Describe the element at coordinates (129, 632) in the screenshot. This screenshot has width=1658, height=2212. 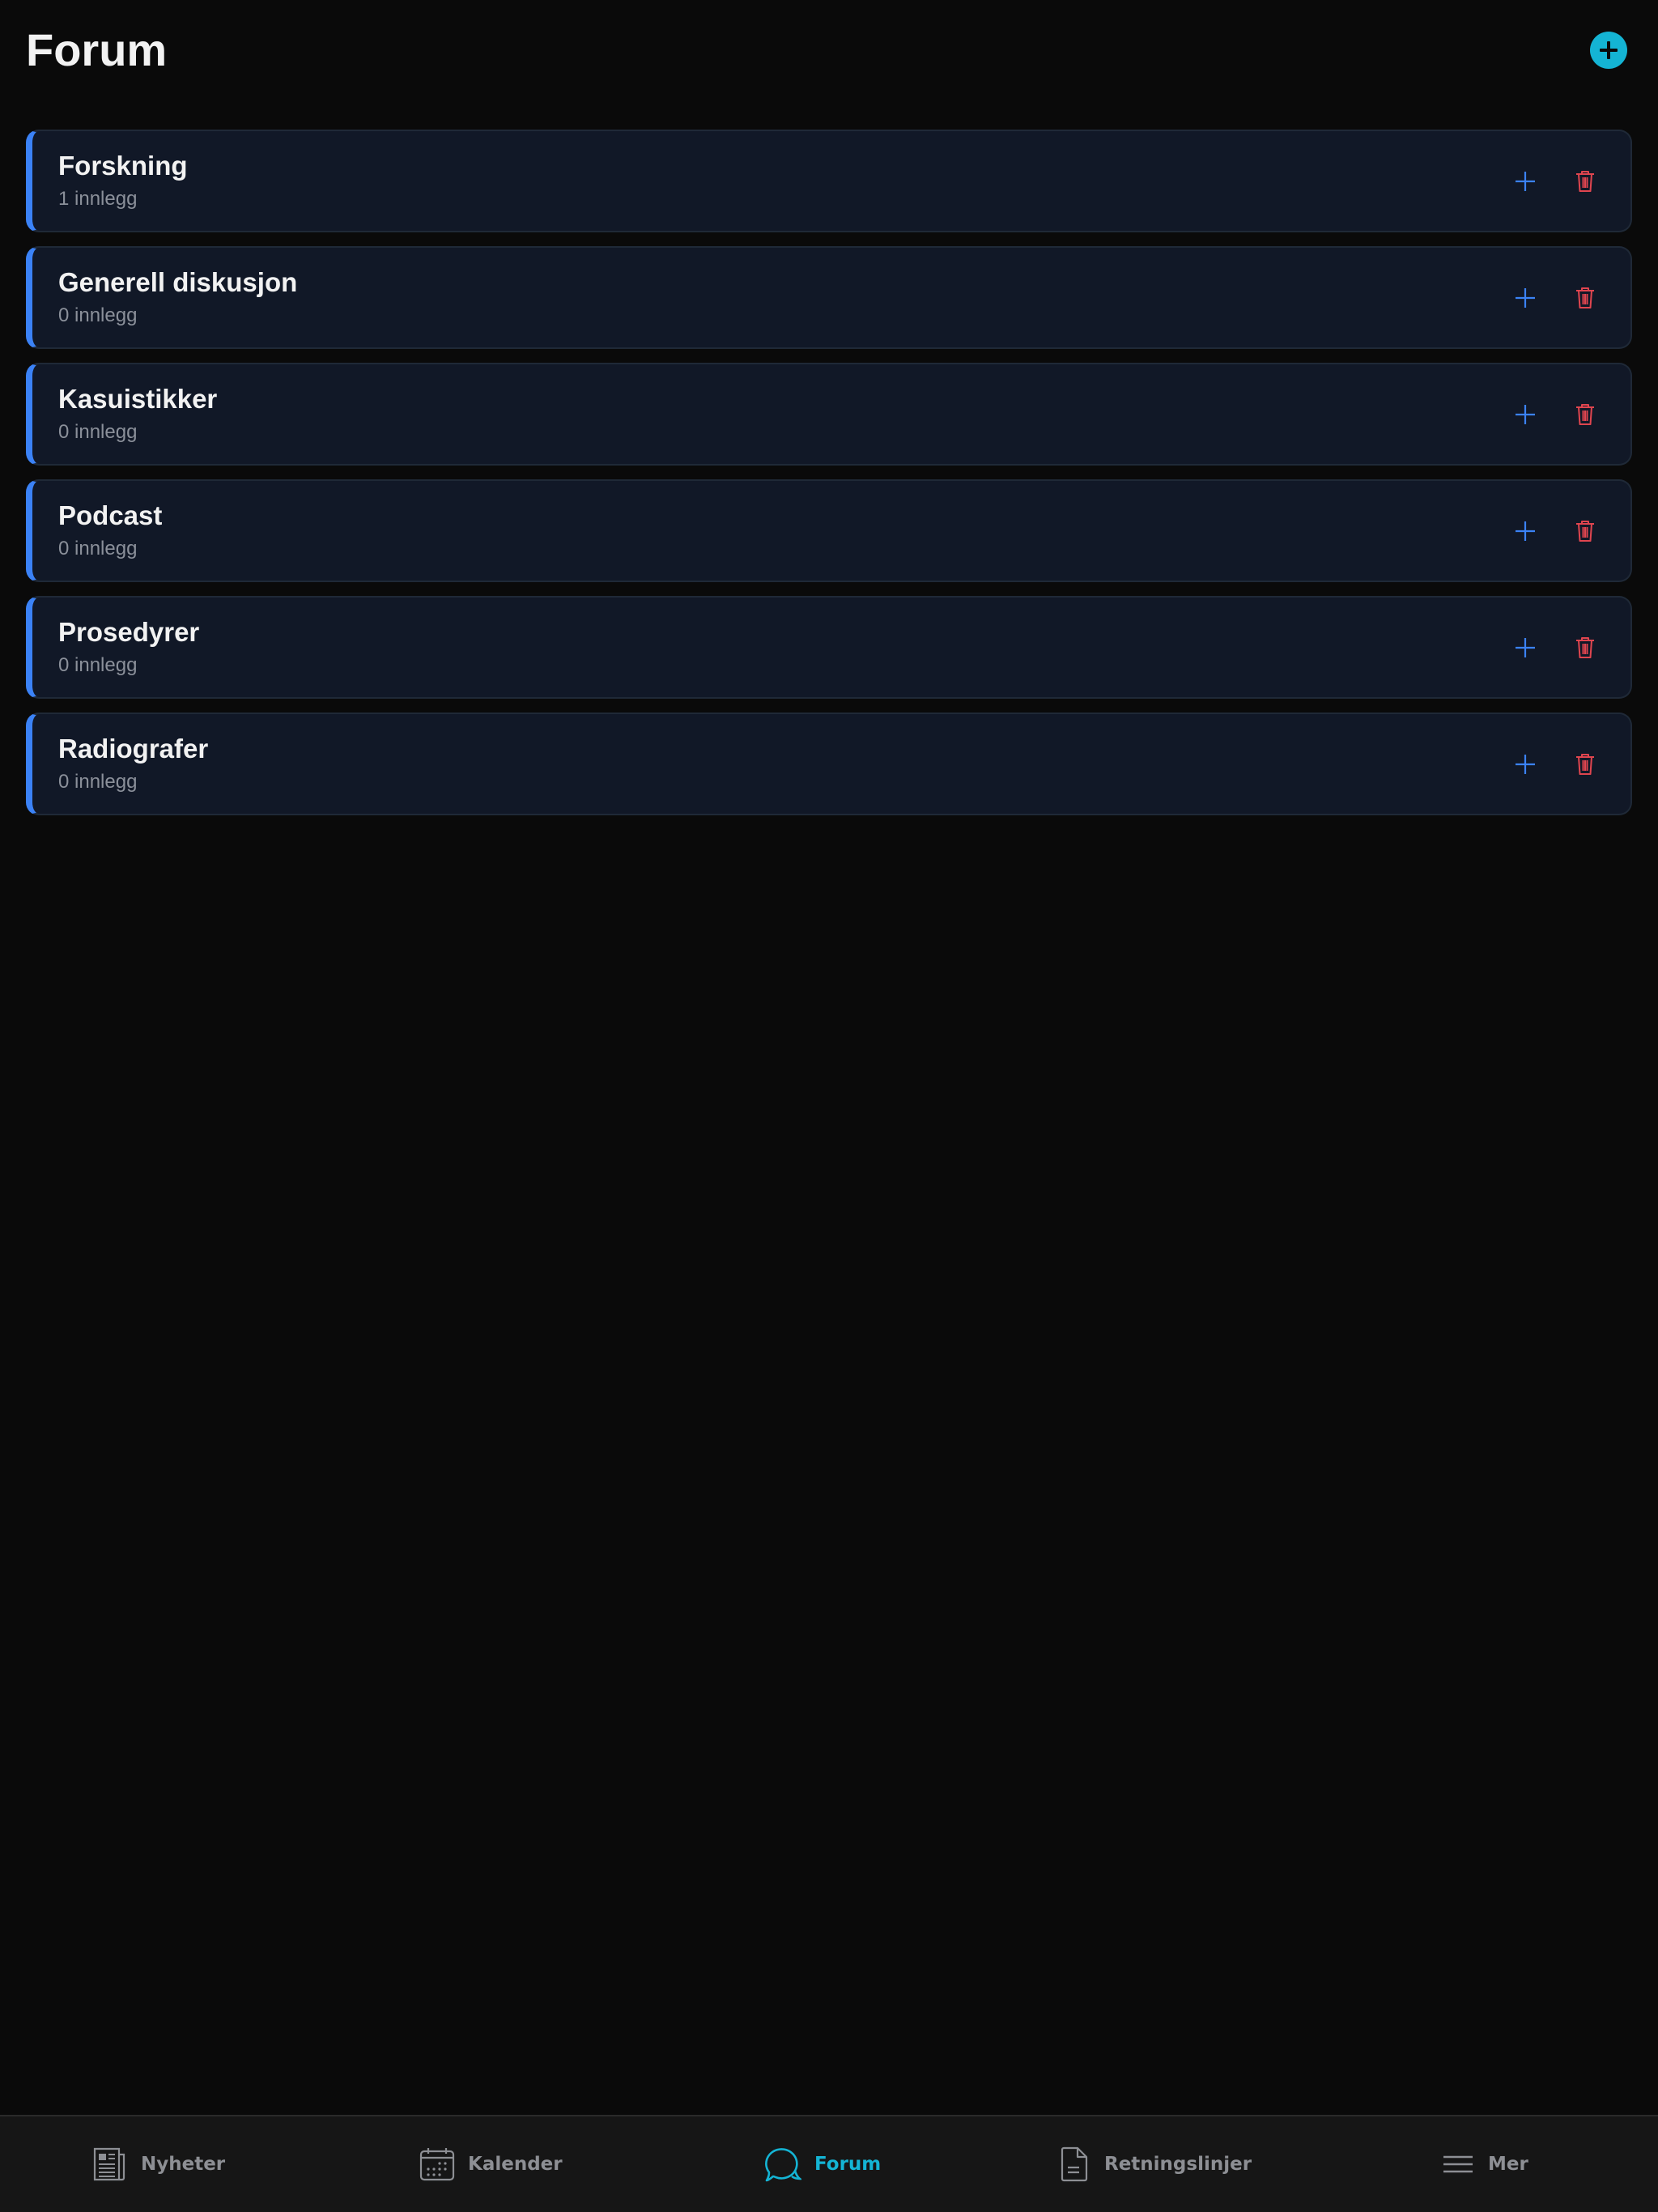
I see `category-name: Prosedyrer` at that location.